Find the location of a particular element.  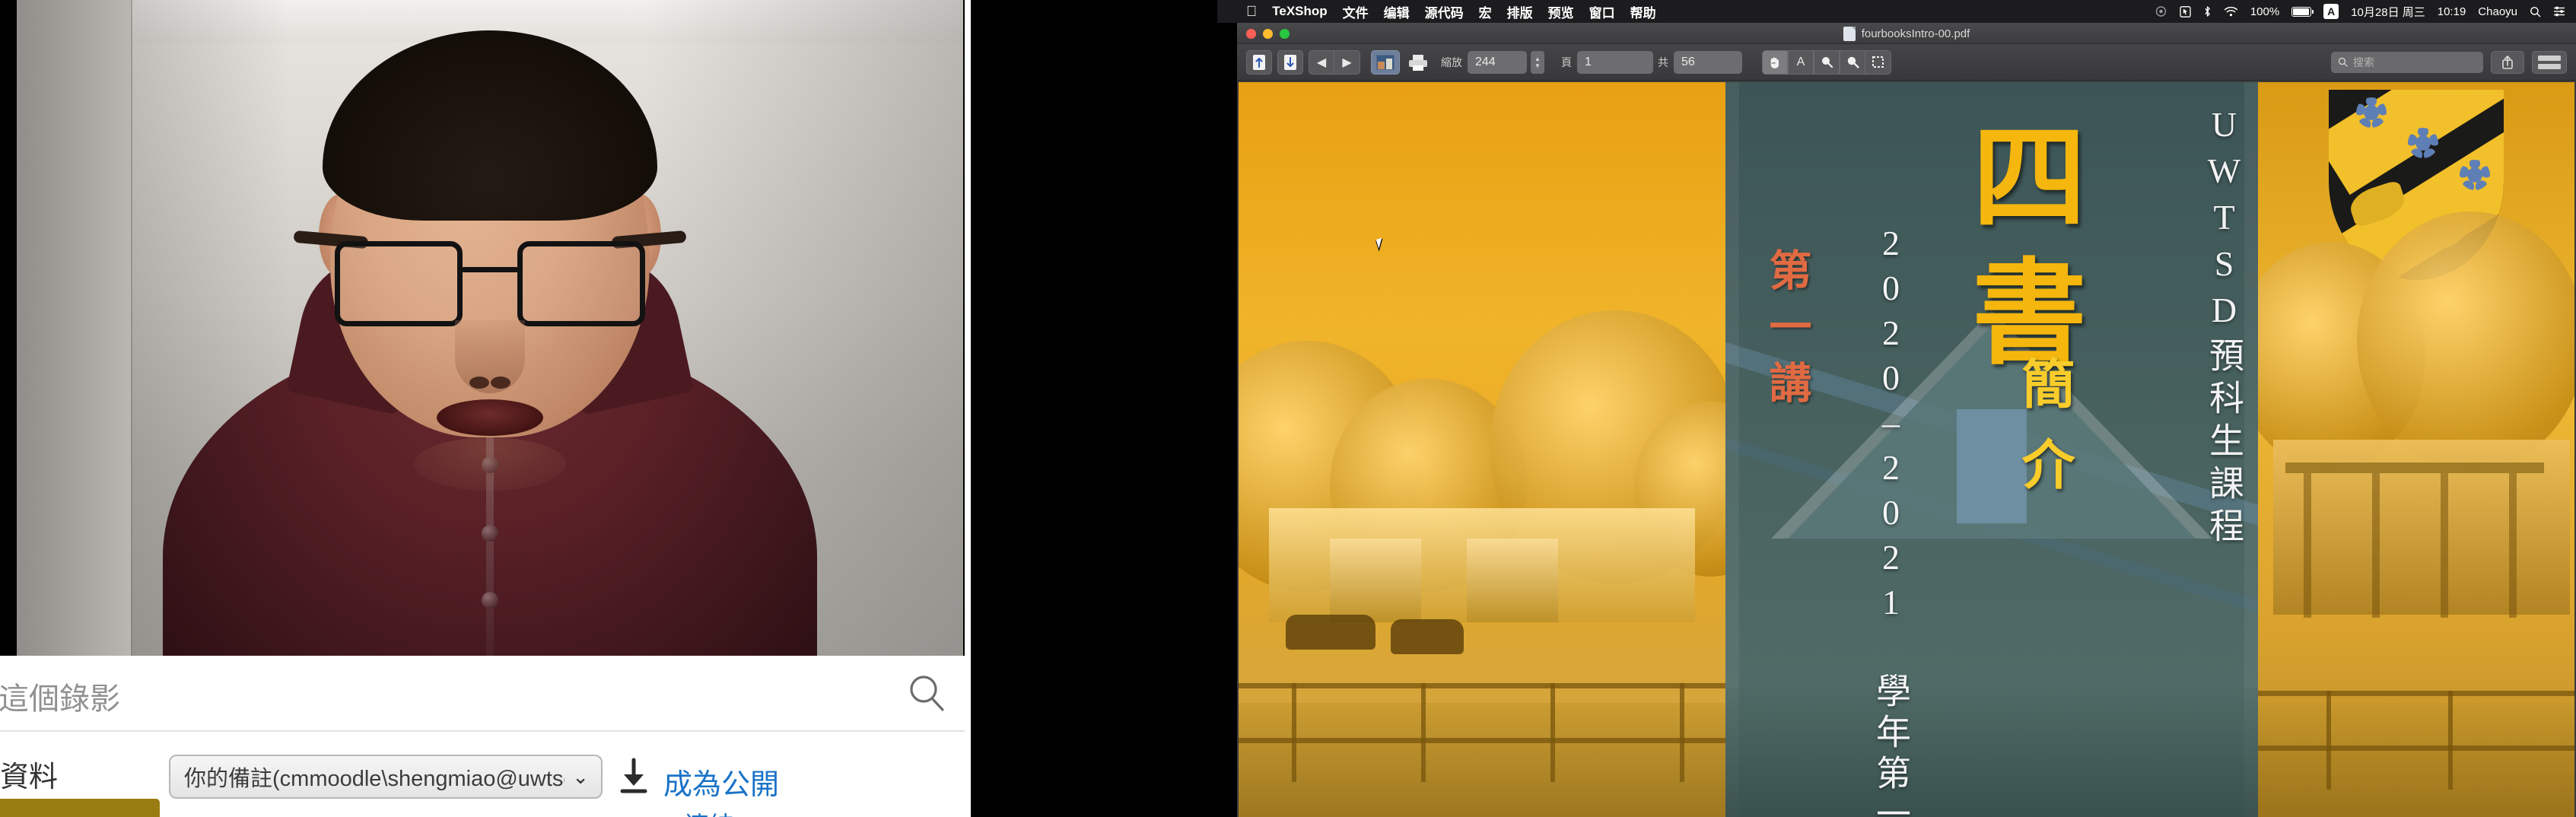

details-label: 細資料 is located at coordinates (29, 777).